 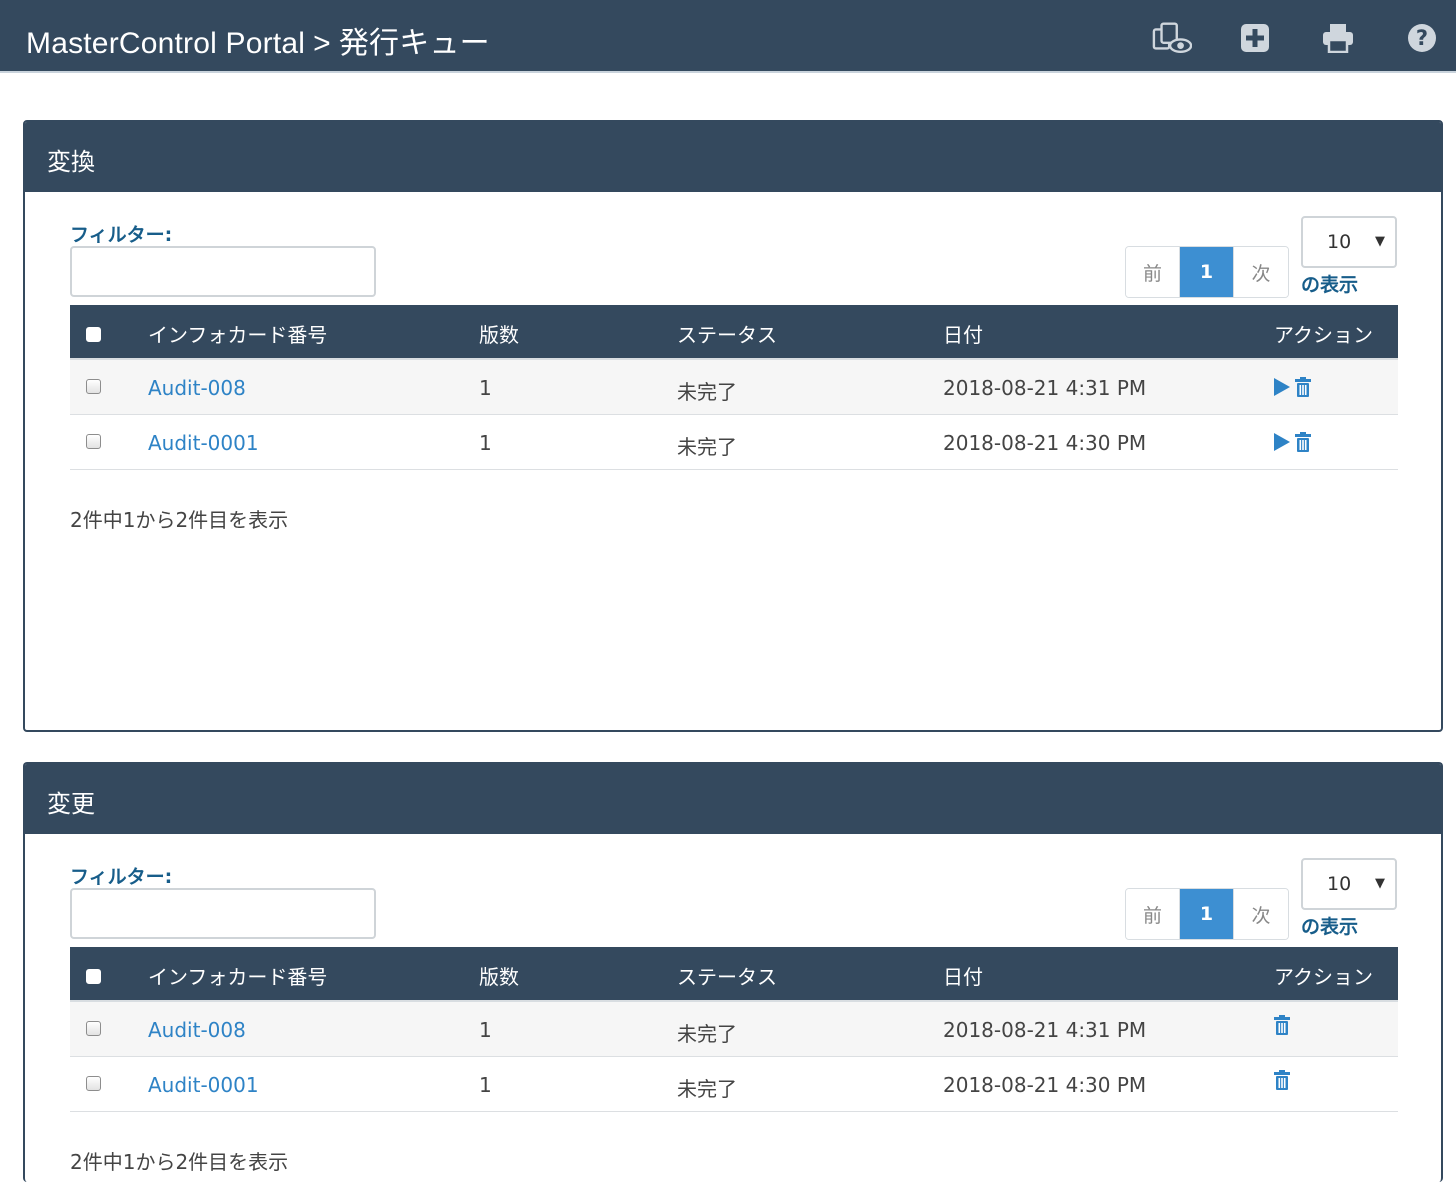 What do you see at coordinates (1338, 38) in the screenshot?
I see `print-icon` at bounding box center [1338, 38].